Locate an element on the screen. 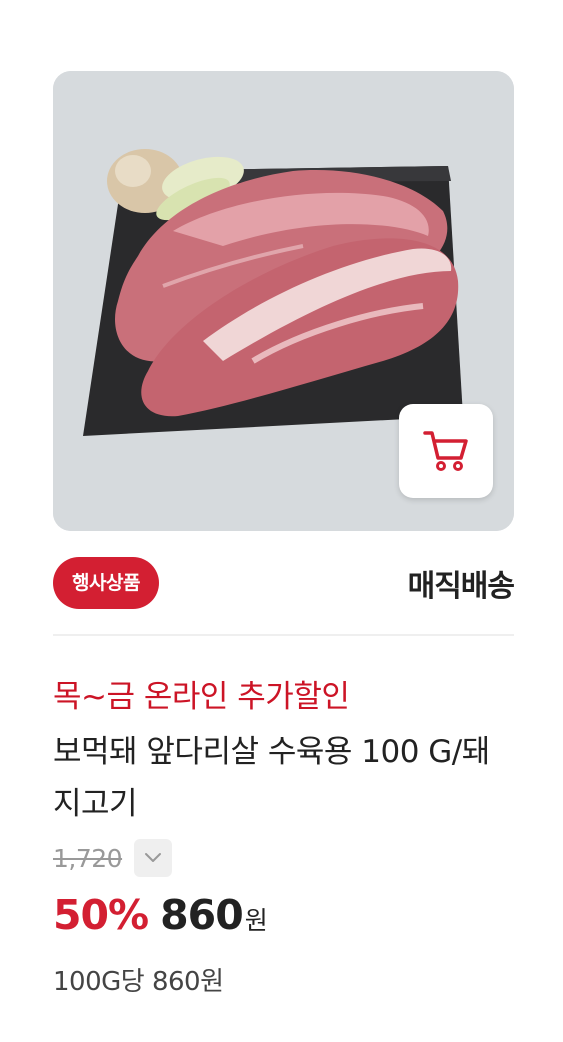 Image resolution: width=563 pixels, height=1042 pixels. original-price-row: 1,720 is located at coordinates (113, 858).